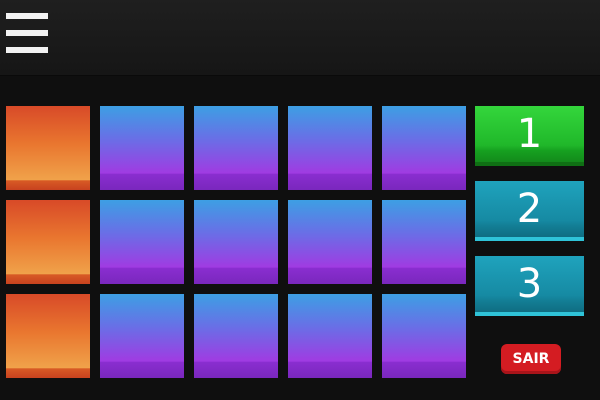  What do you see at coordinates (330, 336) in the screenshot?
I see `pad-r3-c4` at bounding box center [330, 336].